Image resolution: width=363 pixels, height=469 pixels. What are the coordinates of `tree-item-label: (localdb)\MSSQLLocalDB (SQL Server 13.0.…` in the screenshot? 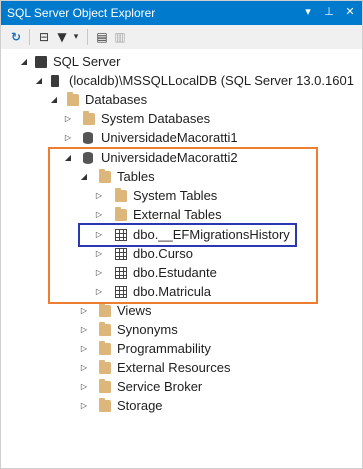 It's located at (211, 80).